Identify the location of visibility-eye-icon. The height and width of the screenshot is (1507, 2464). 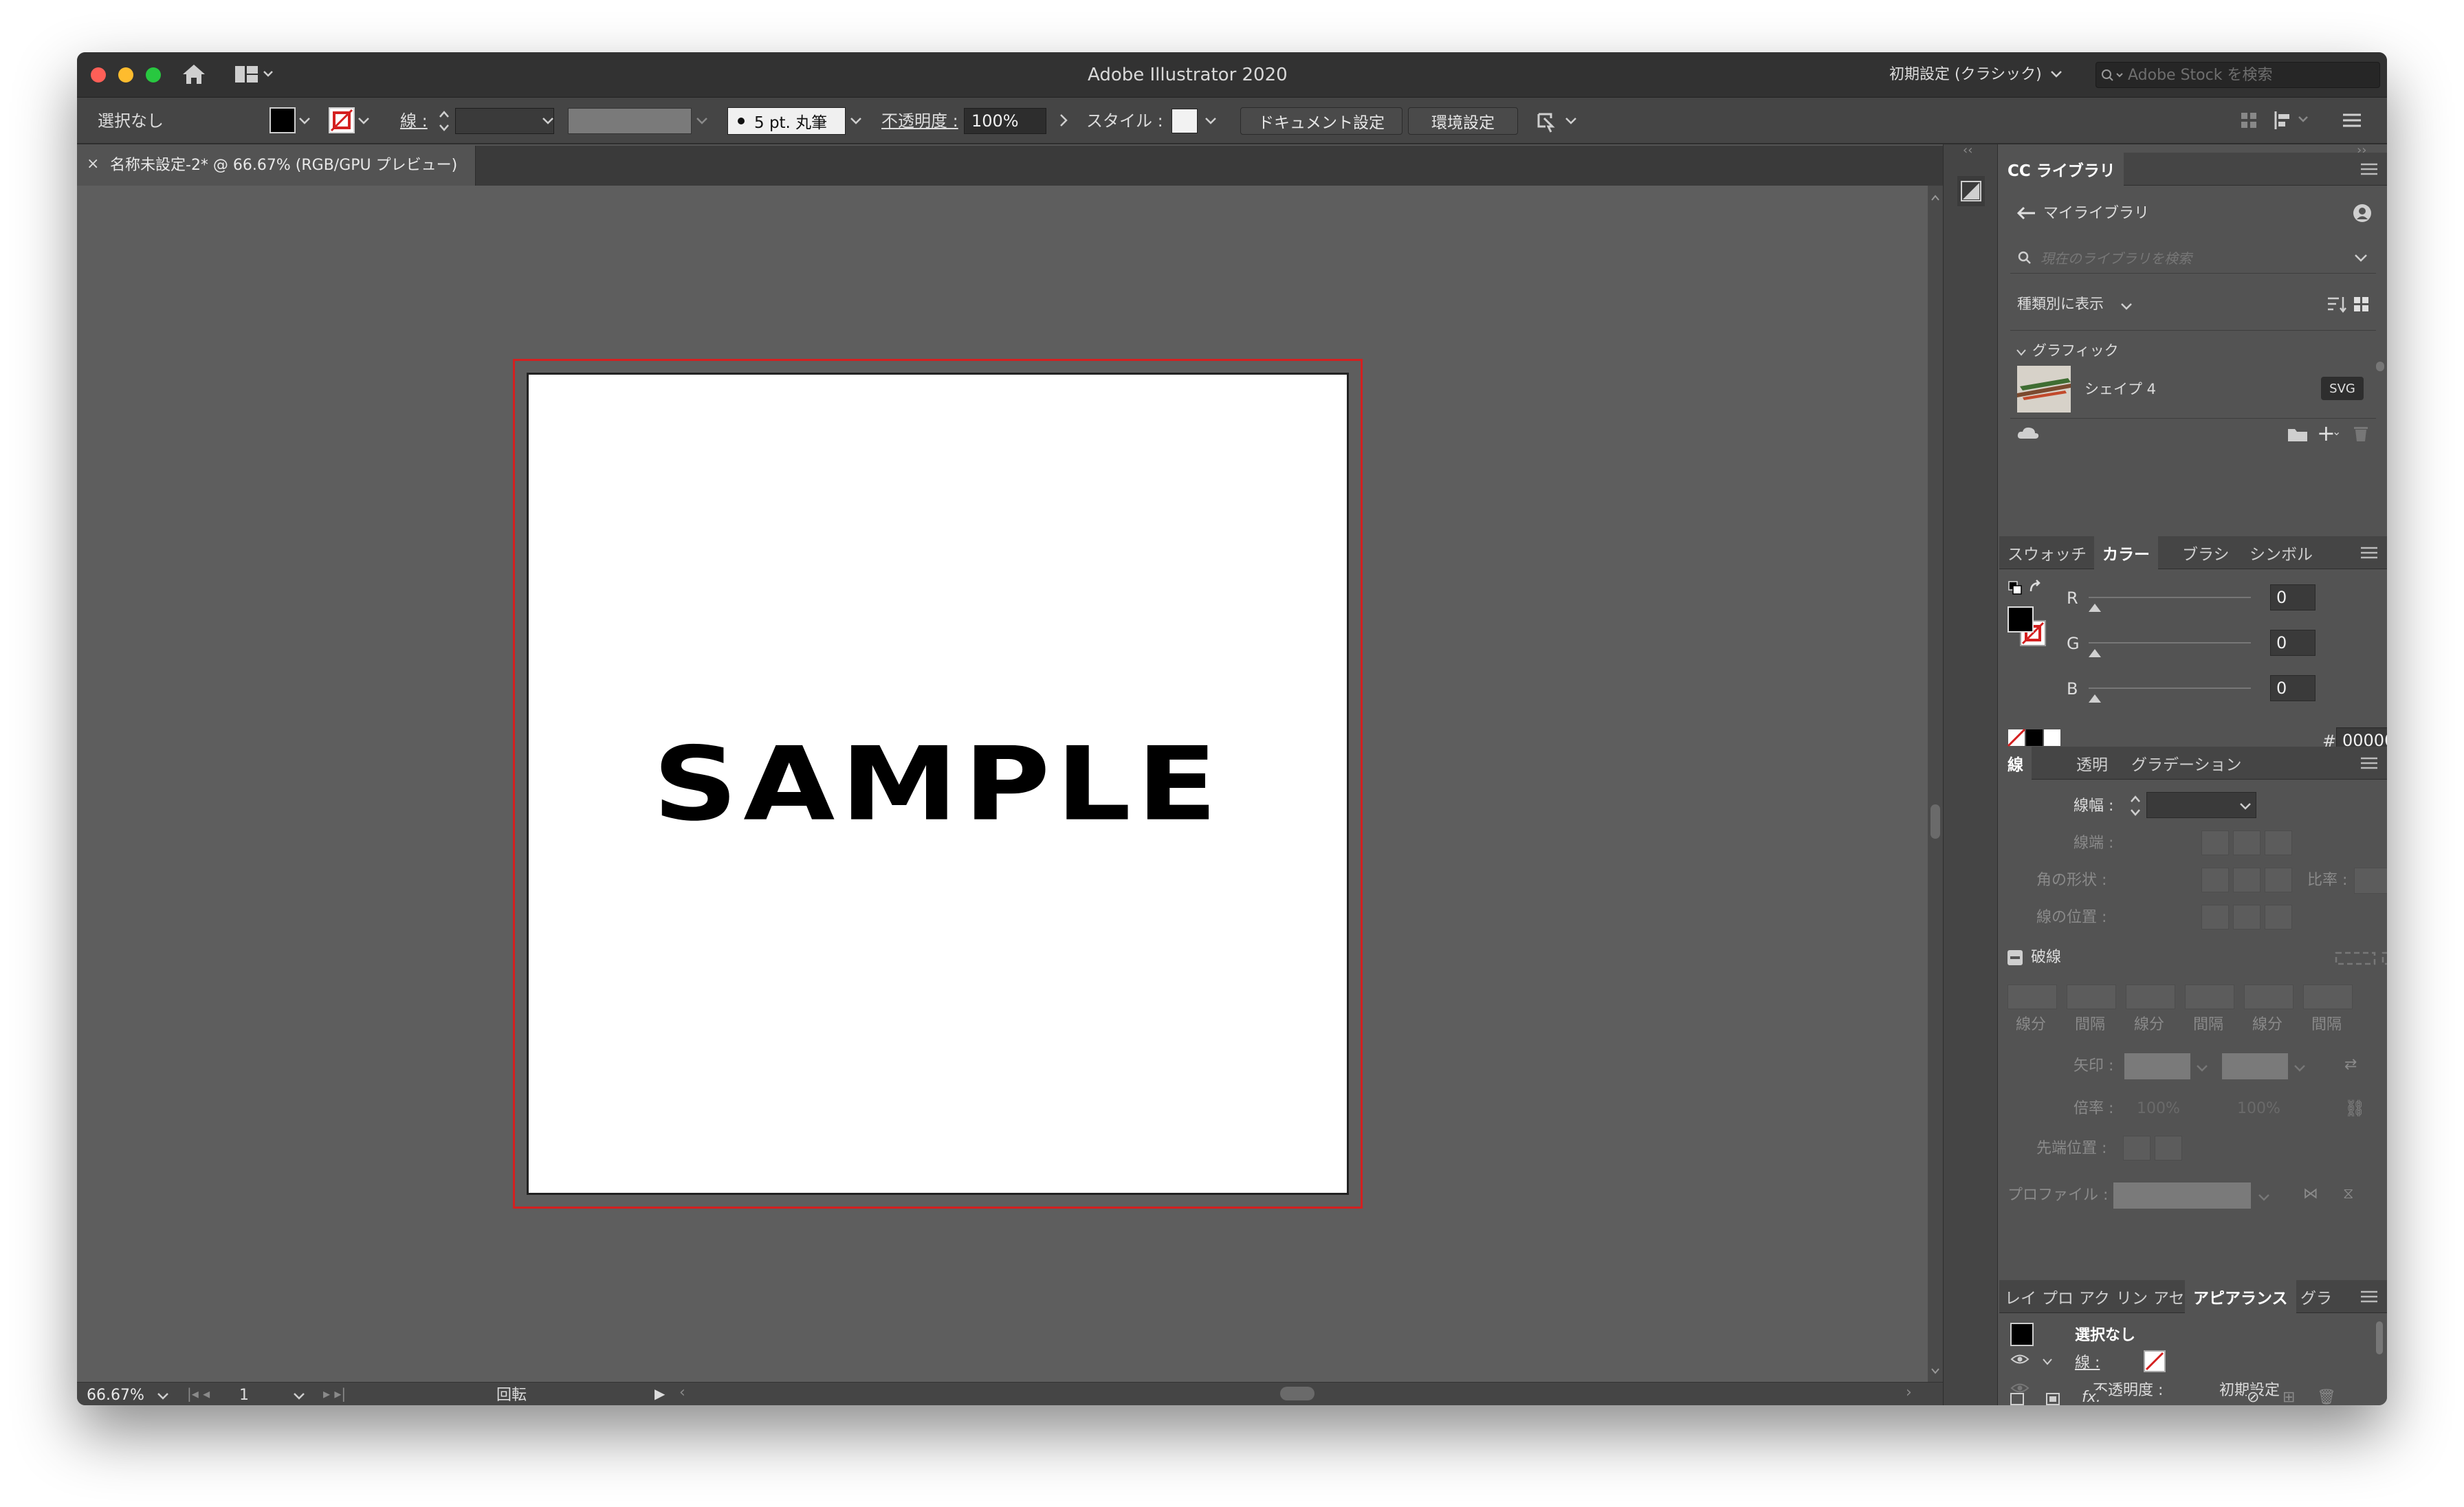
(2020, 1360).